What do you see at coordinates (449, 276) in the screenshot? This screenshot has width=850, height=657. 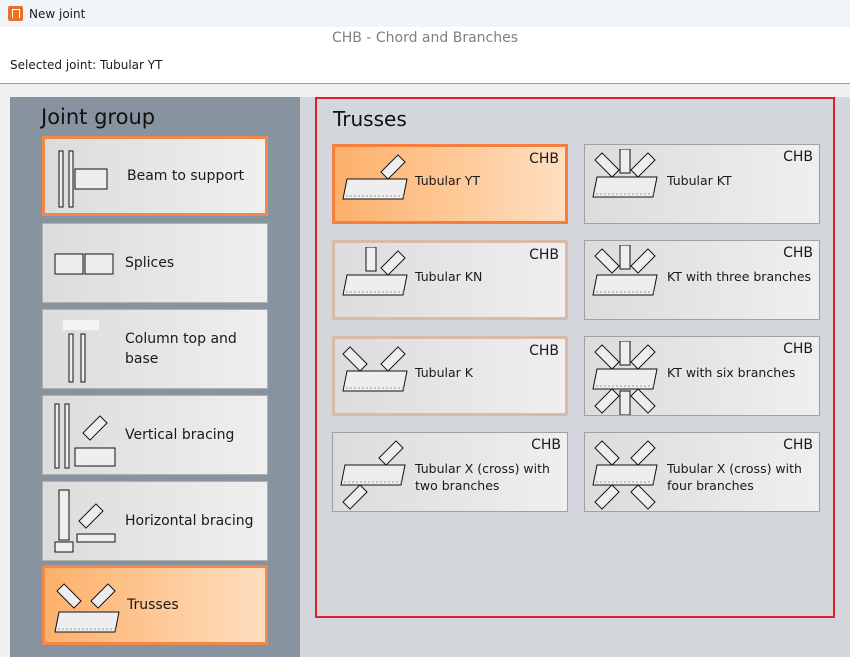 I see `truss-label: Tubular KN` at bounding box center [449, 276].